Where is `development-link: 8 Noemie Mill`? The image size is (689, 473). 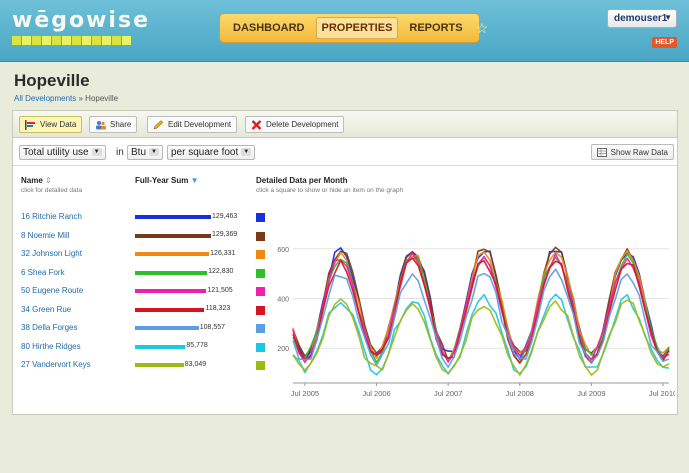 development-link: 8 Noemie Mill is located at coordinates (45, 235).